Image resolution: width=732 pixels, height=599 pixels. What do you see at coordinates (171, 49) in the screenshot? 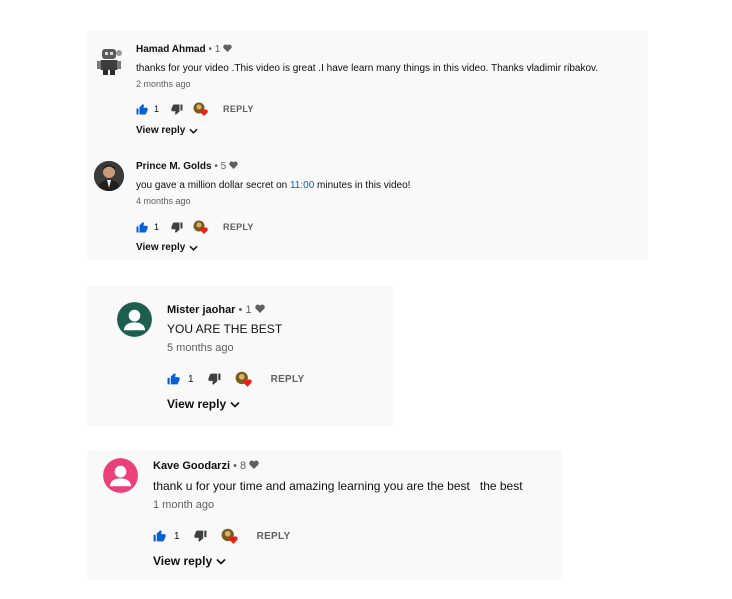
I see `author-name: Hamad Ahmad` at bounding box center [171, 49].